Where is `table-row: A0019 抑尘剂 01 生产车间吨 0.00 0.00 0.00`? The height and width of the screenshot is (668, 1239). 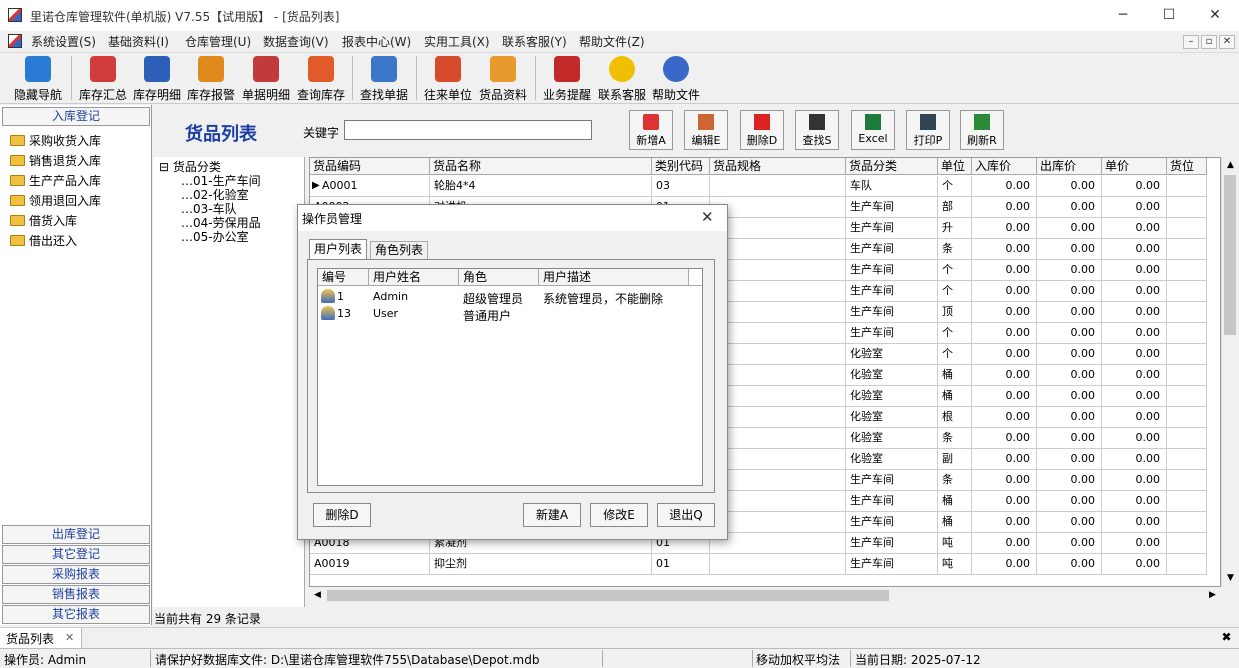
table-row: A0019 抑尘剂 01 生产车间吨 0.00 0.00 0.00 is located at coordinates (765, 564).